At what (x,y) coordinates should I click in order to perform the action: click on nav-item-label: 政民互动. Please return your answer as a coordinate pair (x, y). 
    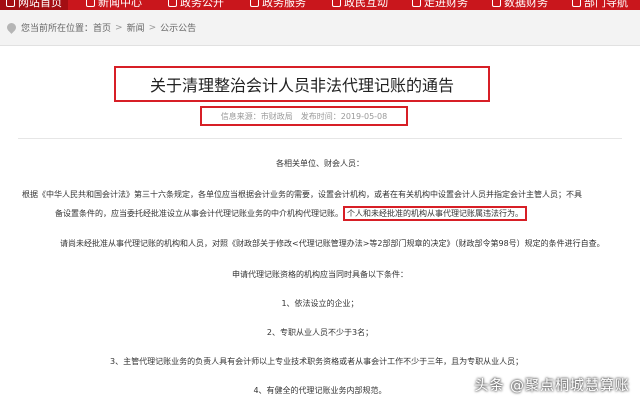
    Looking at the image, I should click on (366, 4).